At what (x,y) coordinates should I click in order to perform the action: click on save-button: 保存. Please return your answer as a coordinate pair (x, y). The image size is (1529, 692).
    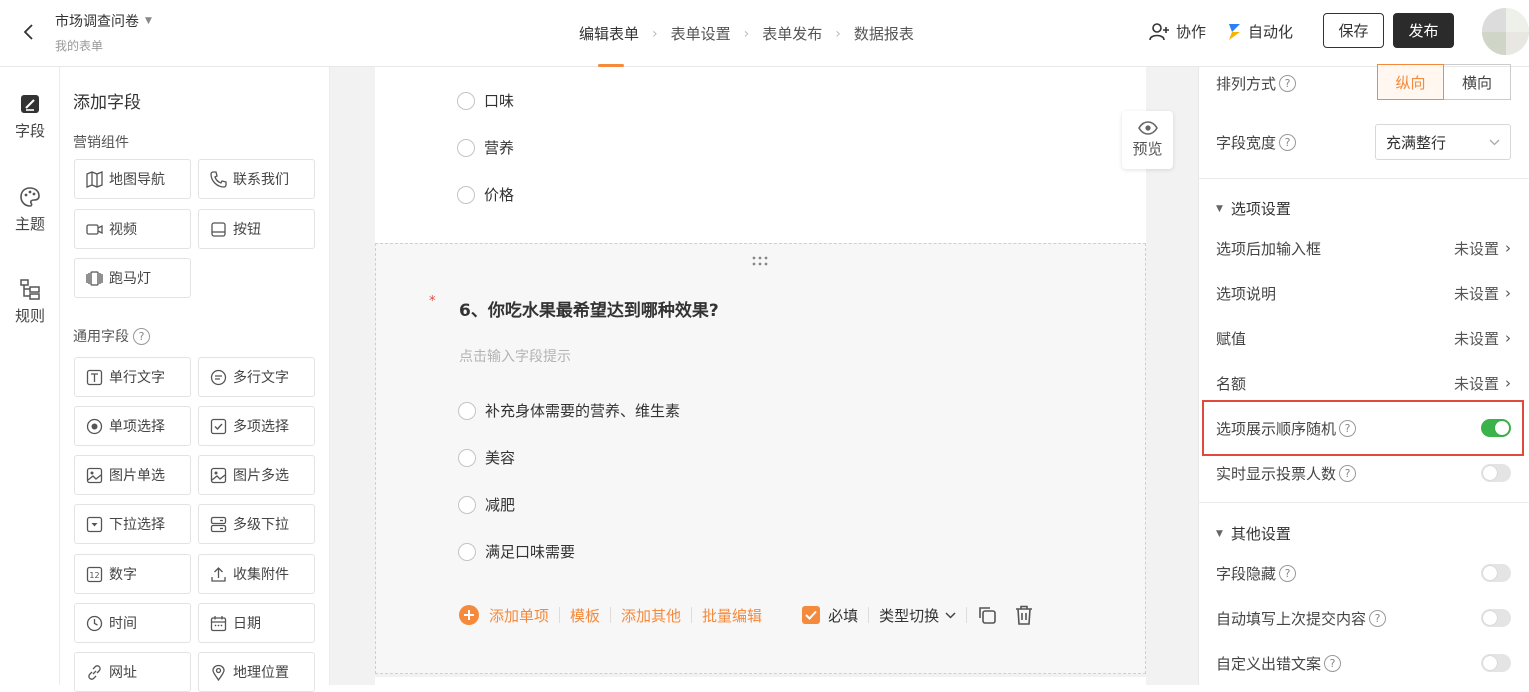
    Looking at the image, I should click on (1353, 30).